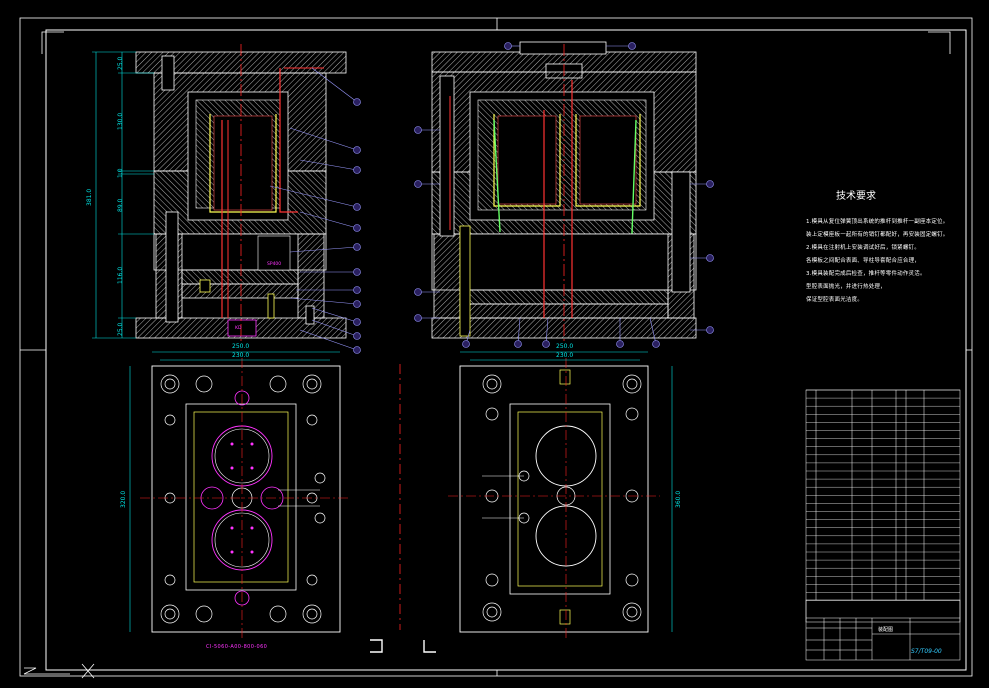 This screenshot has height=688, width=989. Describe the element at coordinates (120, 121) in the screenshot. I see `dim-stack-2: 130.0` at that location.